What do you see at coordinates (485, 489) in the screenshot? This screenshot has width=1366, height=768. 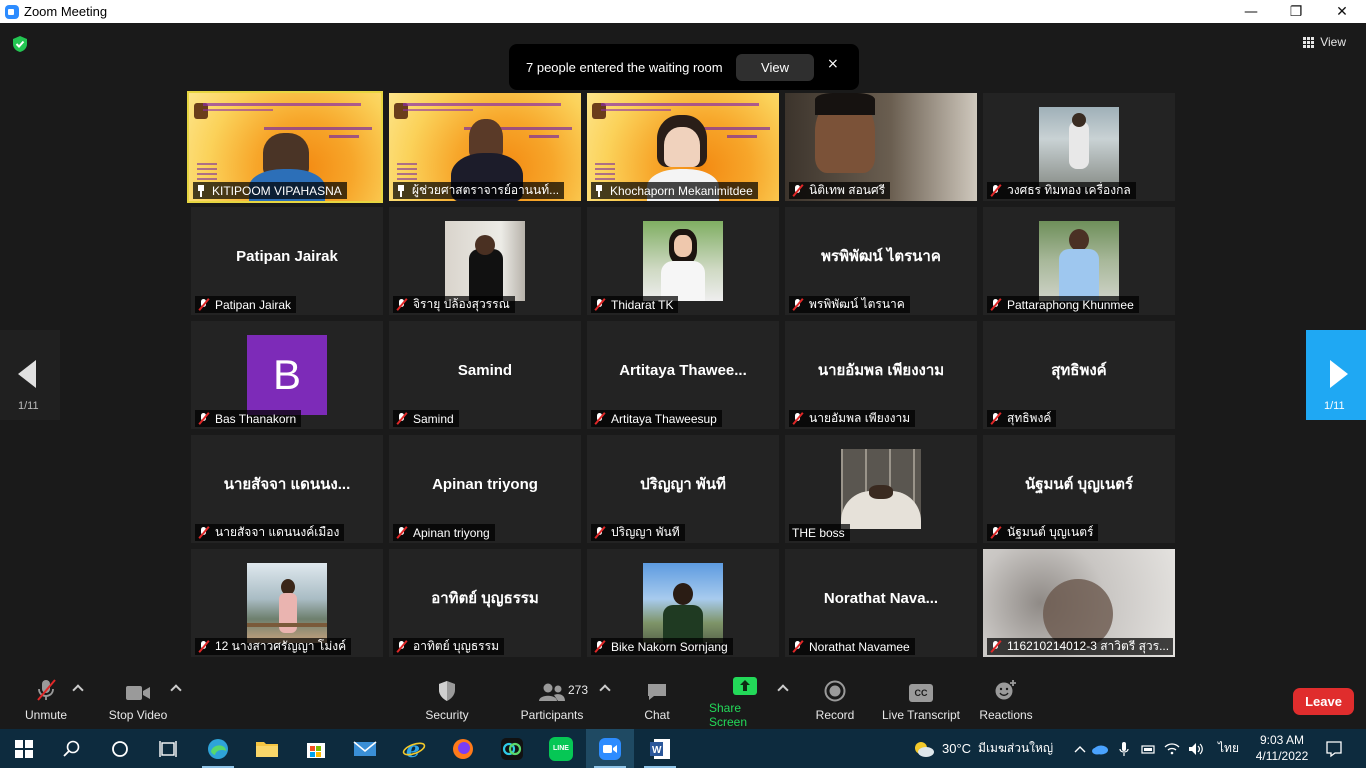 I see `video-tile: Apinan triyong Apinan triyong` at bounding box center [485, 489].